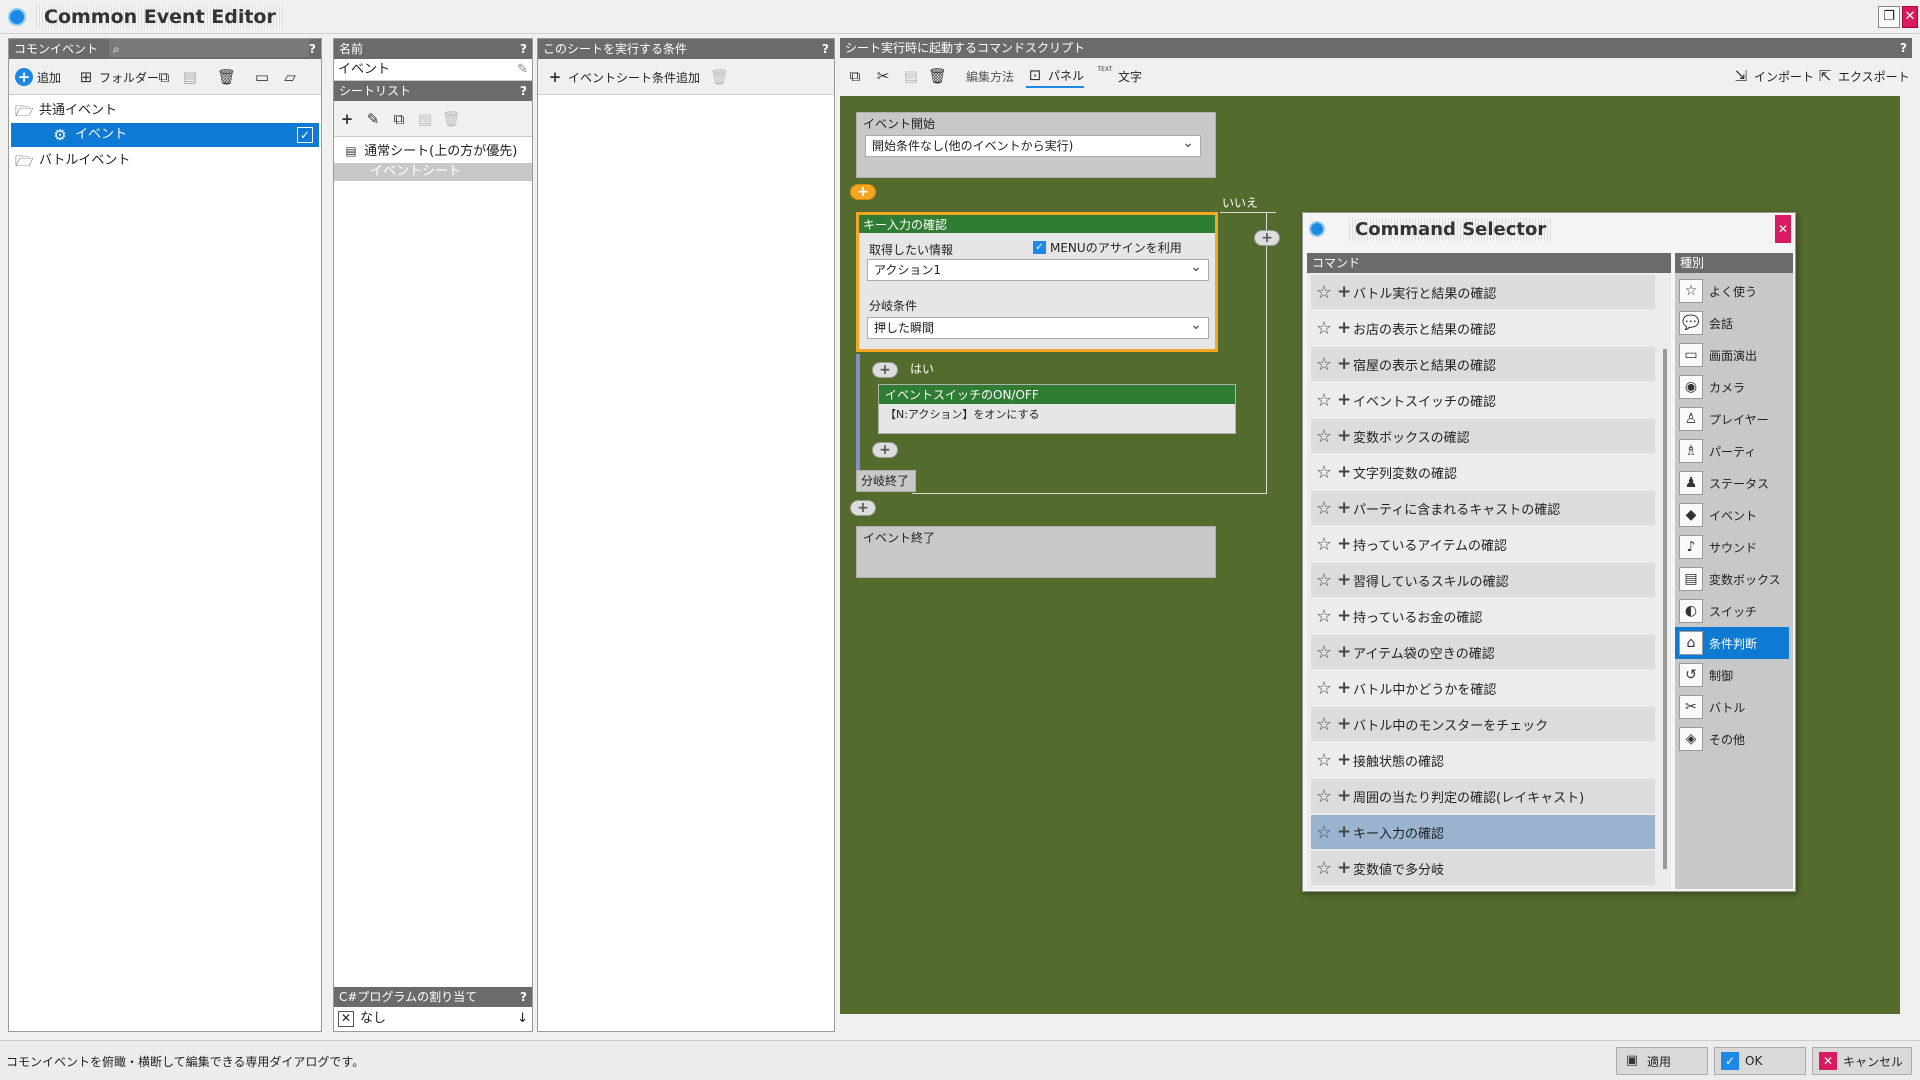  I want to click on category-item: ♗ パーティ, so click(1732, 451).